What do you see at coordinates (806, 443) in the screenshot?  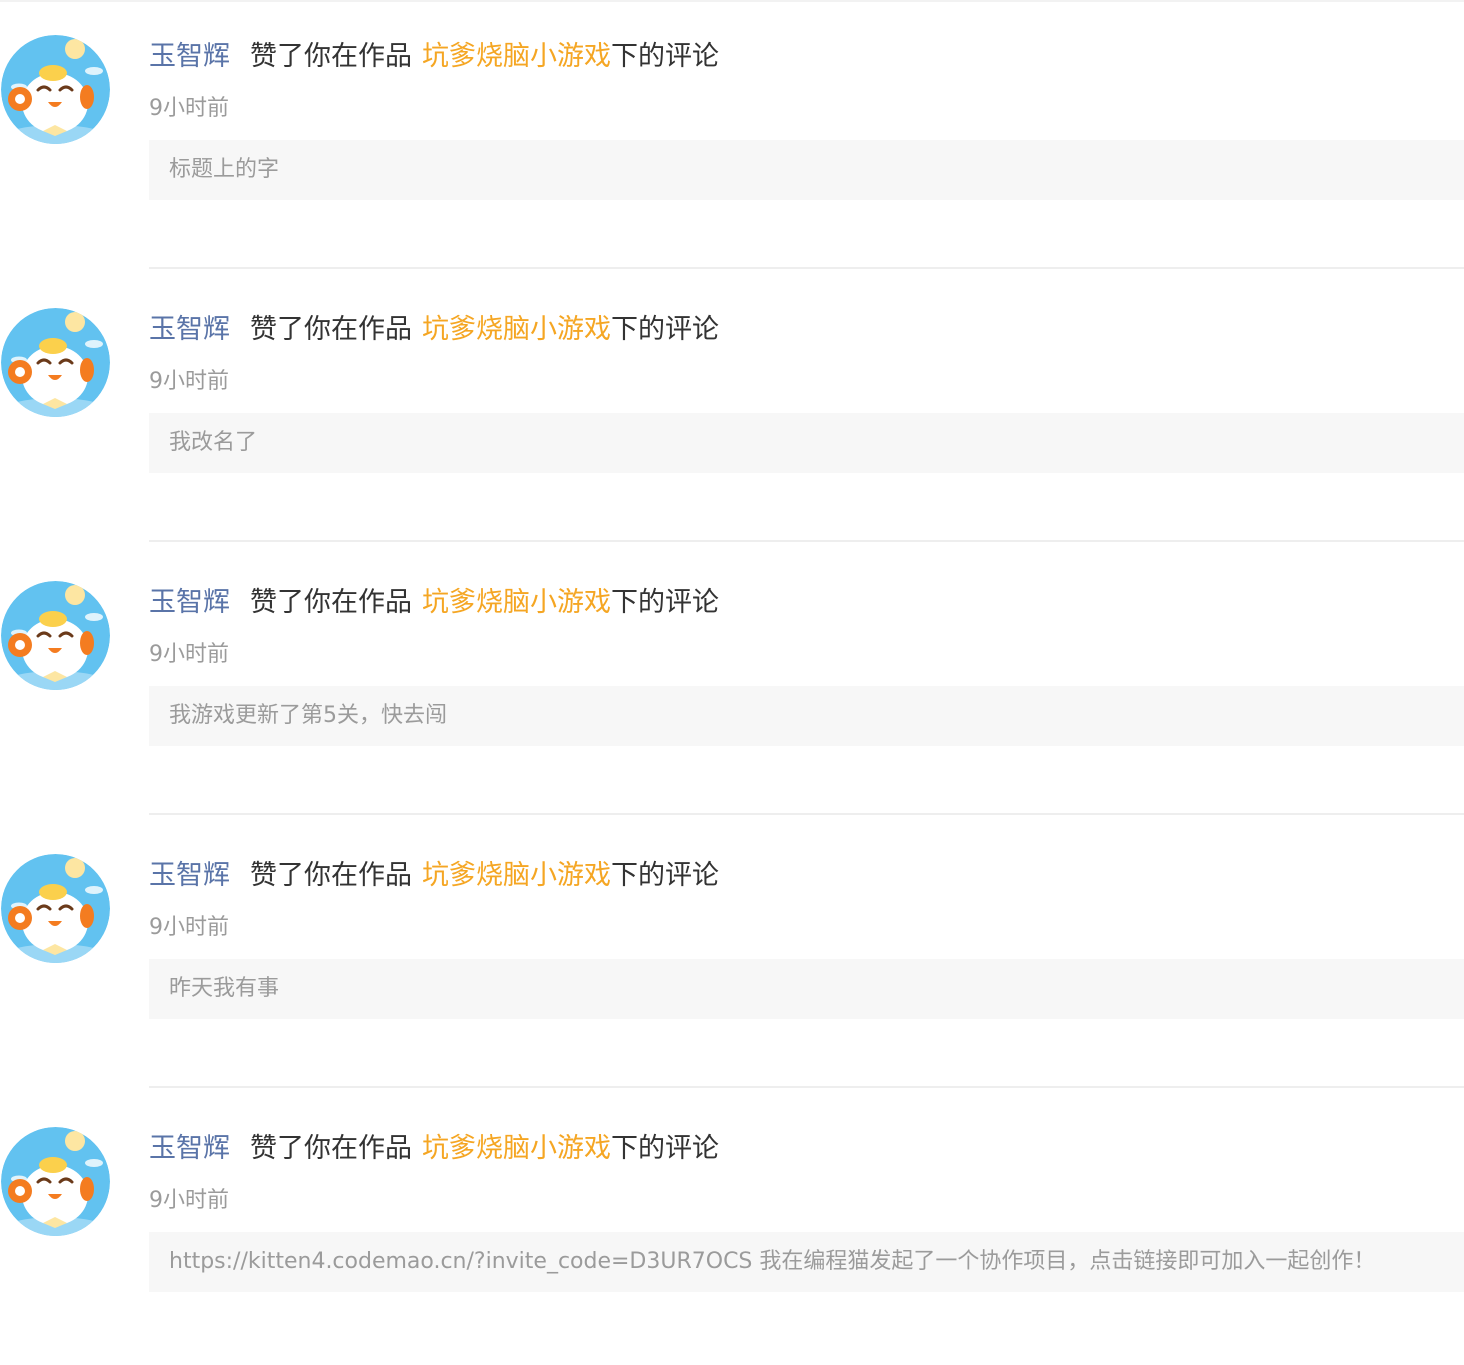 I see `comment-quote: 我改名了` at bounding box center [806, 443].